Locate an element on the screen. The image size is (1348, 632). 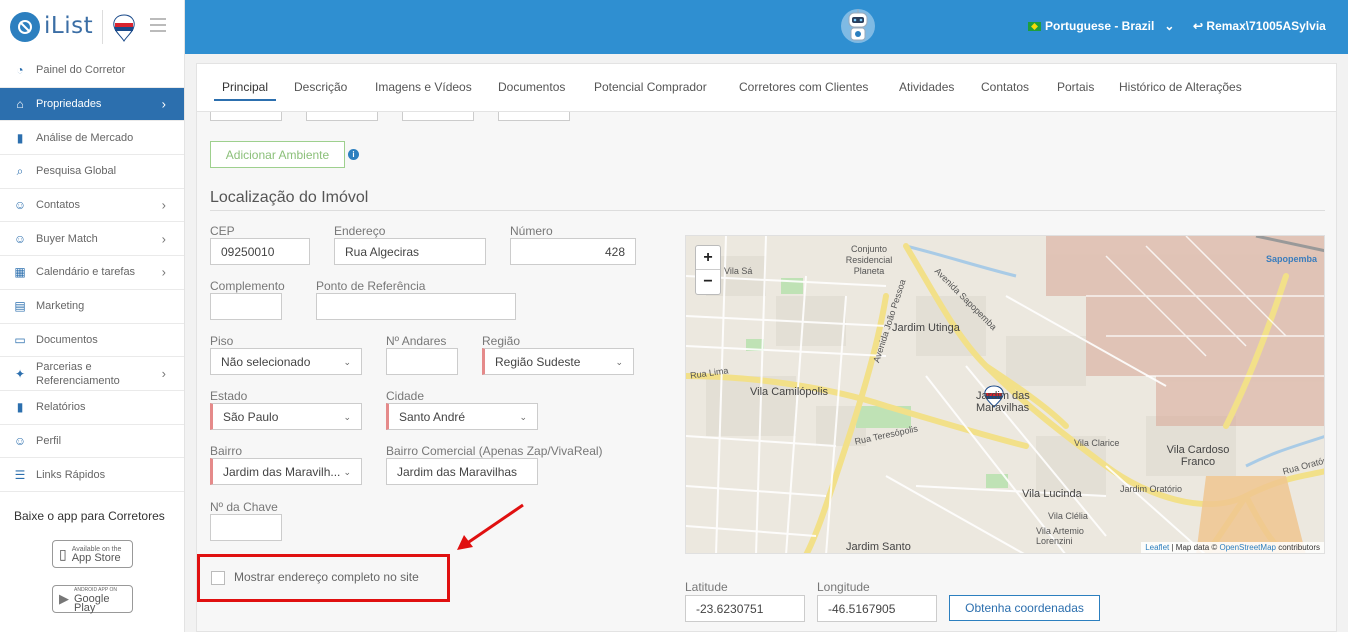
assistant-robot-icon is located at coordinates (858, 27).